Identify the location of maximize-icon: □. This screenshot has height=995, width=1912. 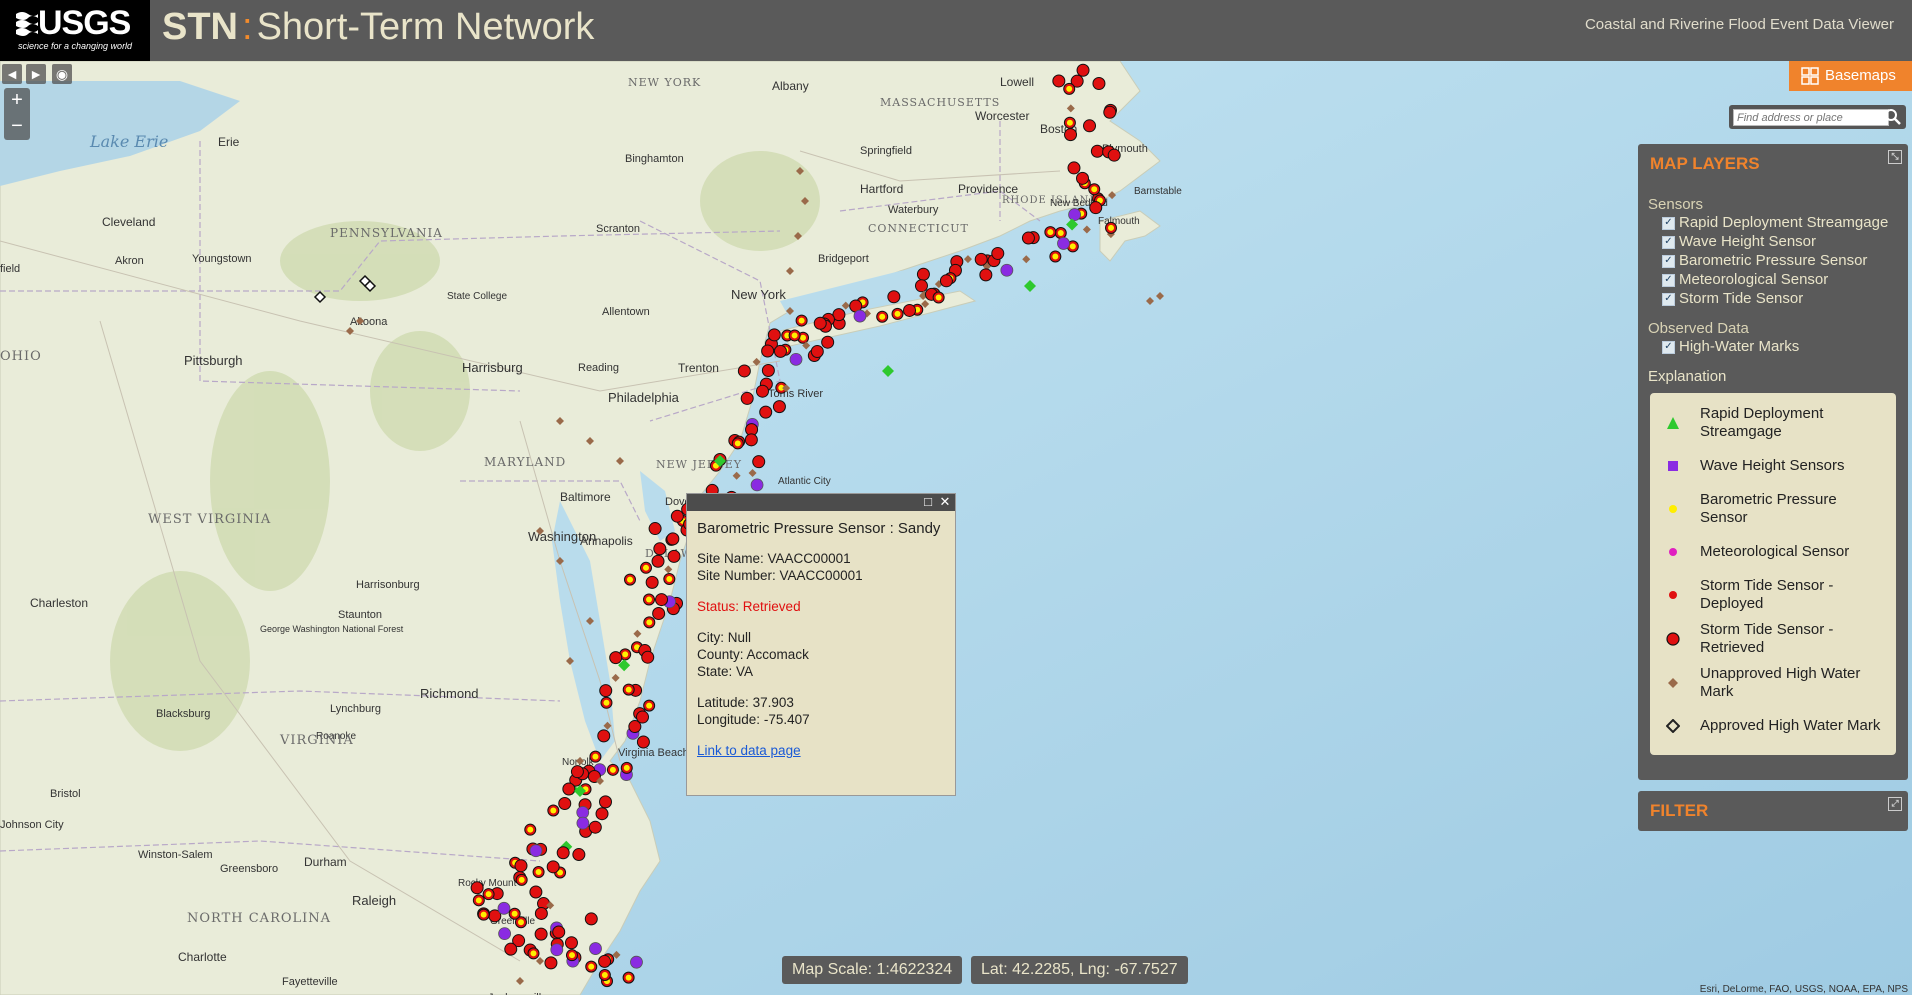
(928, 502).